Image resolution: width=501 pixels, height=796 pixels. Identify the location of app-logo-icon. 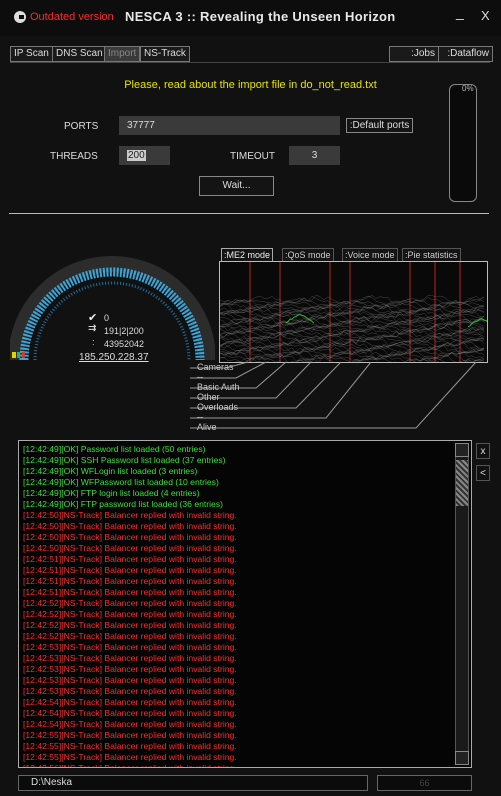
(20, 17).